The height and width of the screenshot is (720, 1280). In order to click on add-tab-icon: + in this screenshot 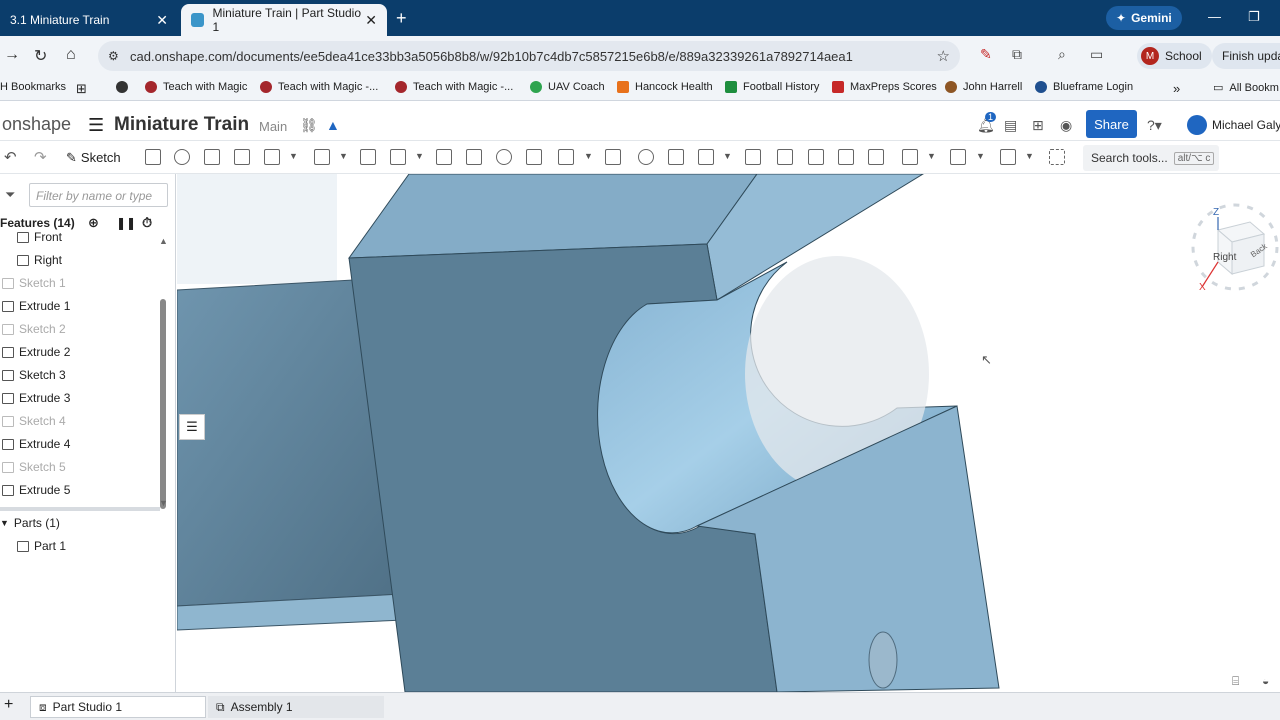, I will do `click(8, 705)`.